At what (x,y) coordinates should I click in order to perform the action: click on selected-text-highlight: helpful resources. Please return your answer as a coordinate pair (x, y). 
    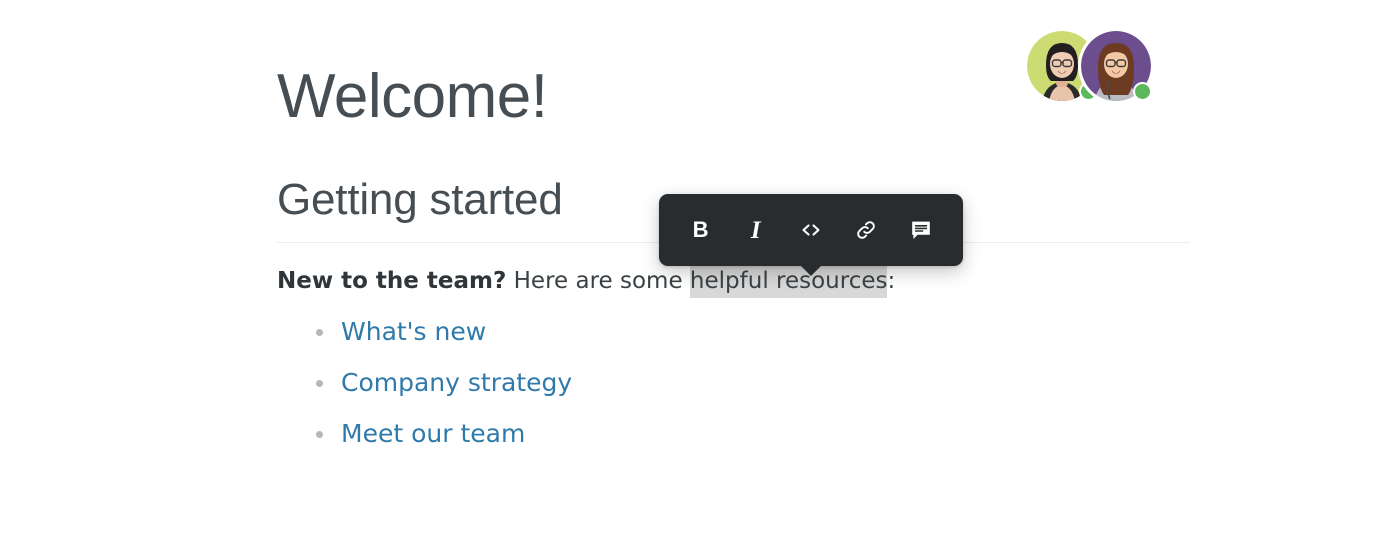
    Looking at the image, I should click on (788, 282).